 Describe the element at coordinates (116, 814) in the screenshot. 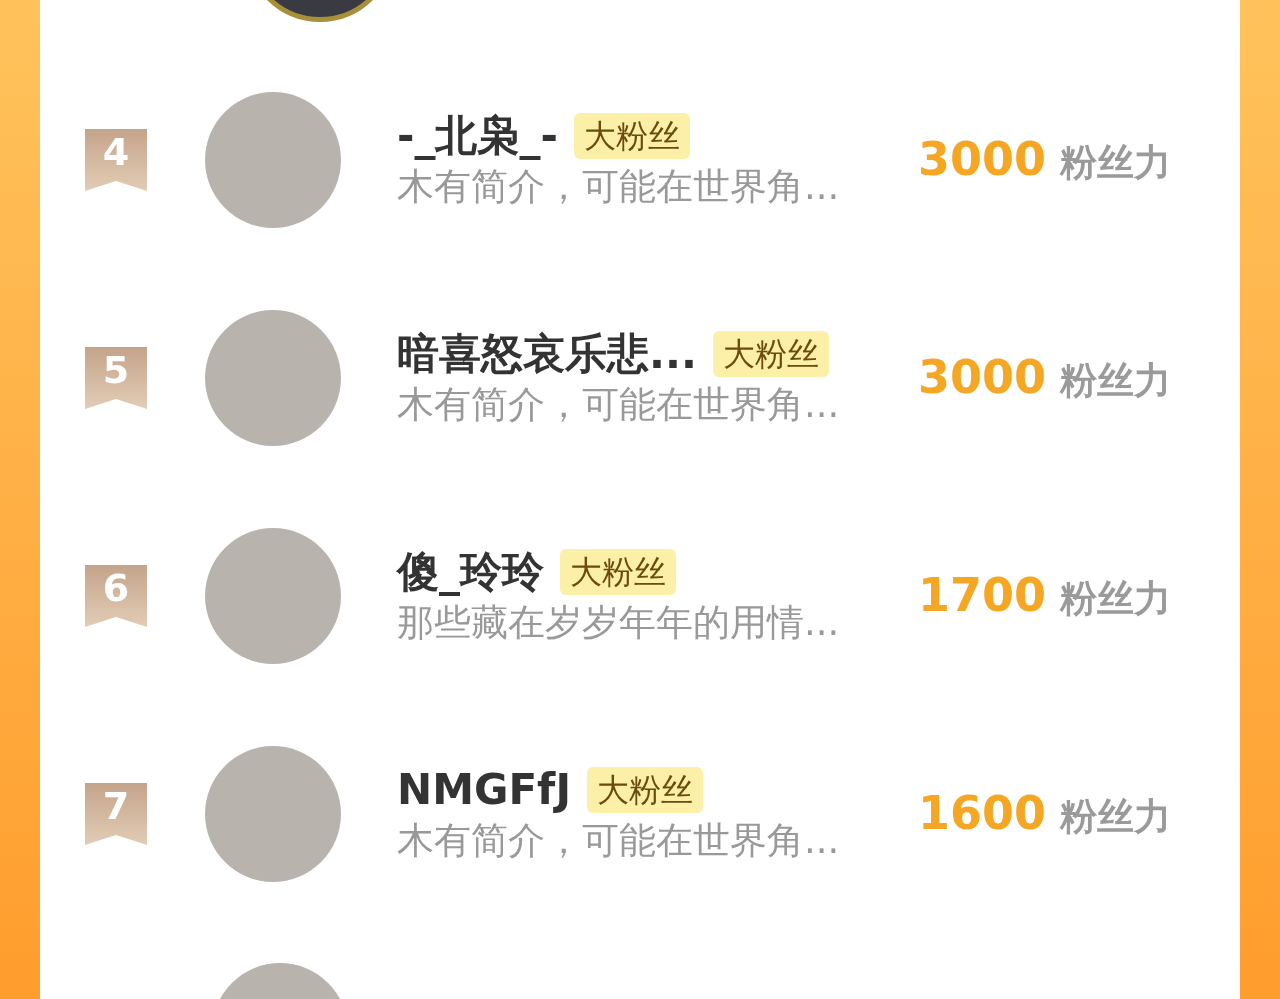

I see `rank-ribbon: 7` at that location.